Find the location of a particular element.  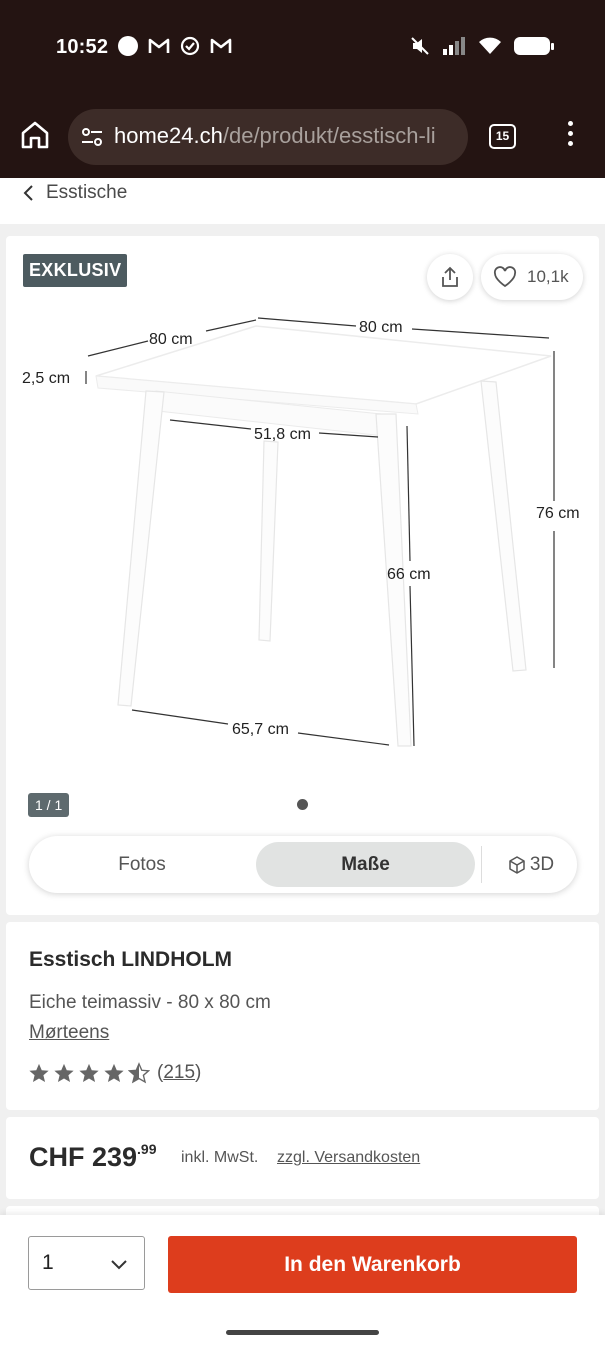

tab-masse: Maße is located at coordinates (365, 864).